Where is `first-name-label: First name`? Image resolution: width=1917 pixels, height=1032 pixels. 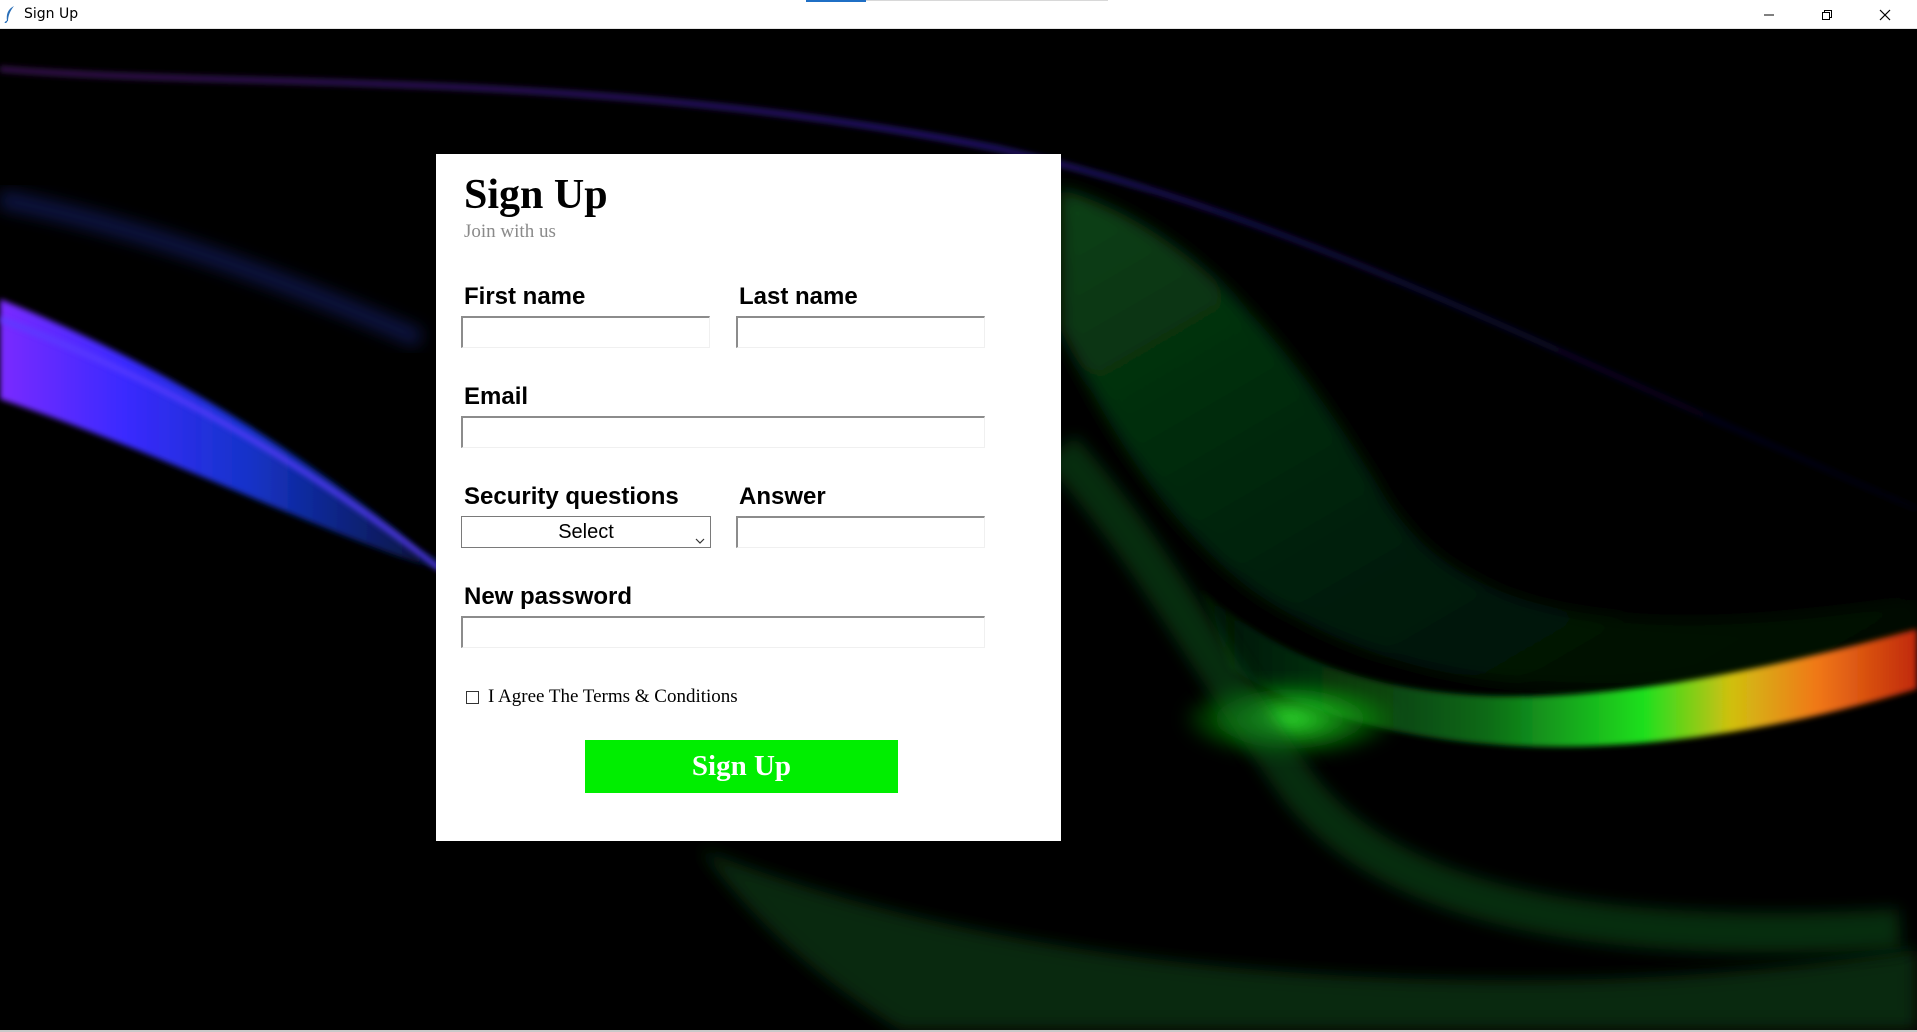 first-name-label: First name is located at coordinates (525, 296).